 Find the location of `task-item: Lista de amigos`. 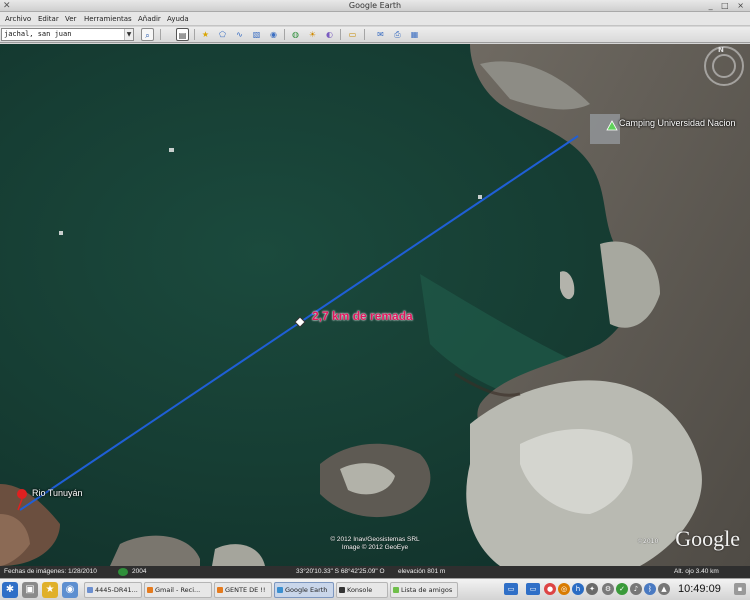

task-item: Lista de amigos is located at coordinates (424, 590).